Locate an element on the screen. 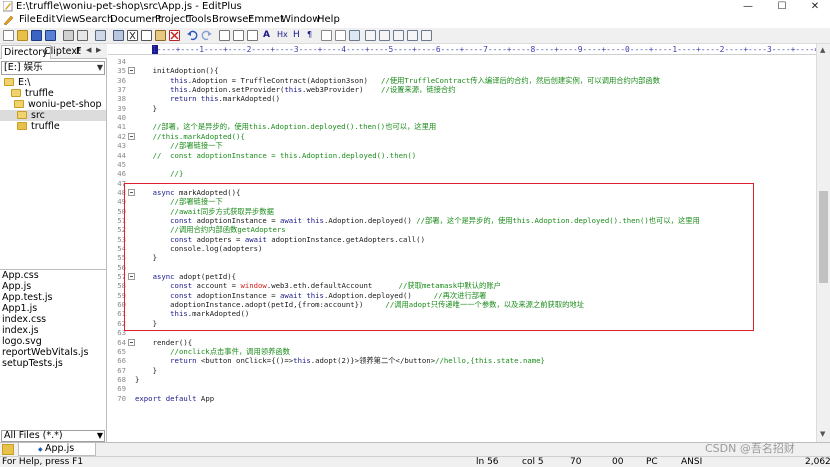 The height and width of the screenshot is (467, 830). minimize-button: — is located at coordinates (748, 6).